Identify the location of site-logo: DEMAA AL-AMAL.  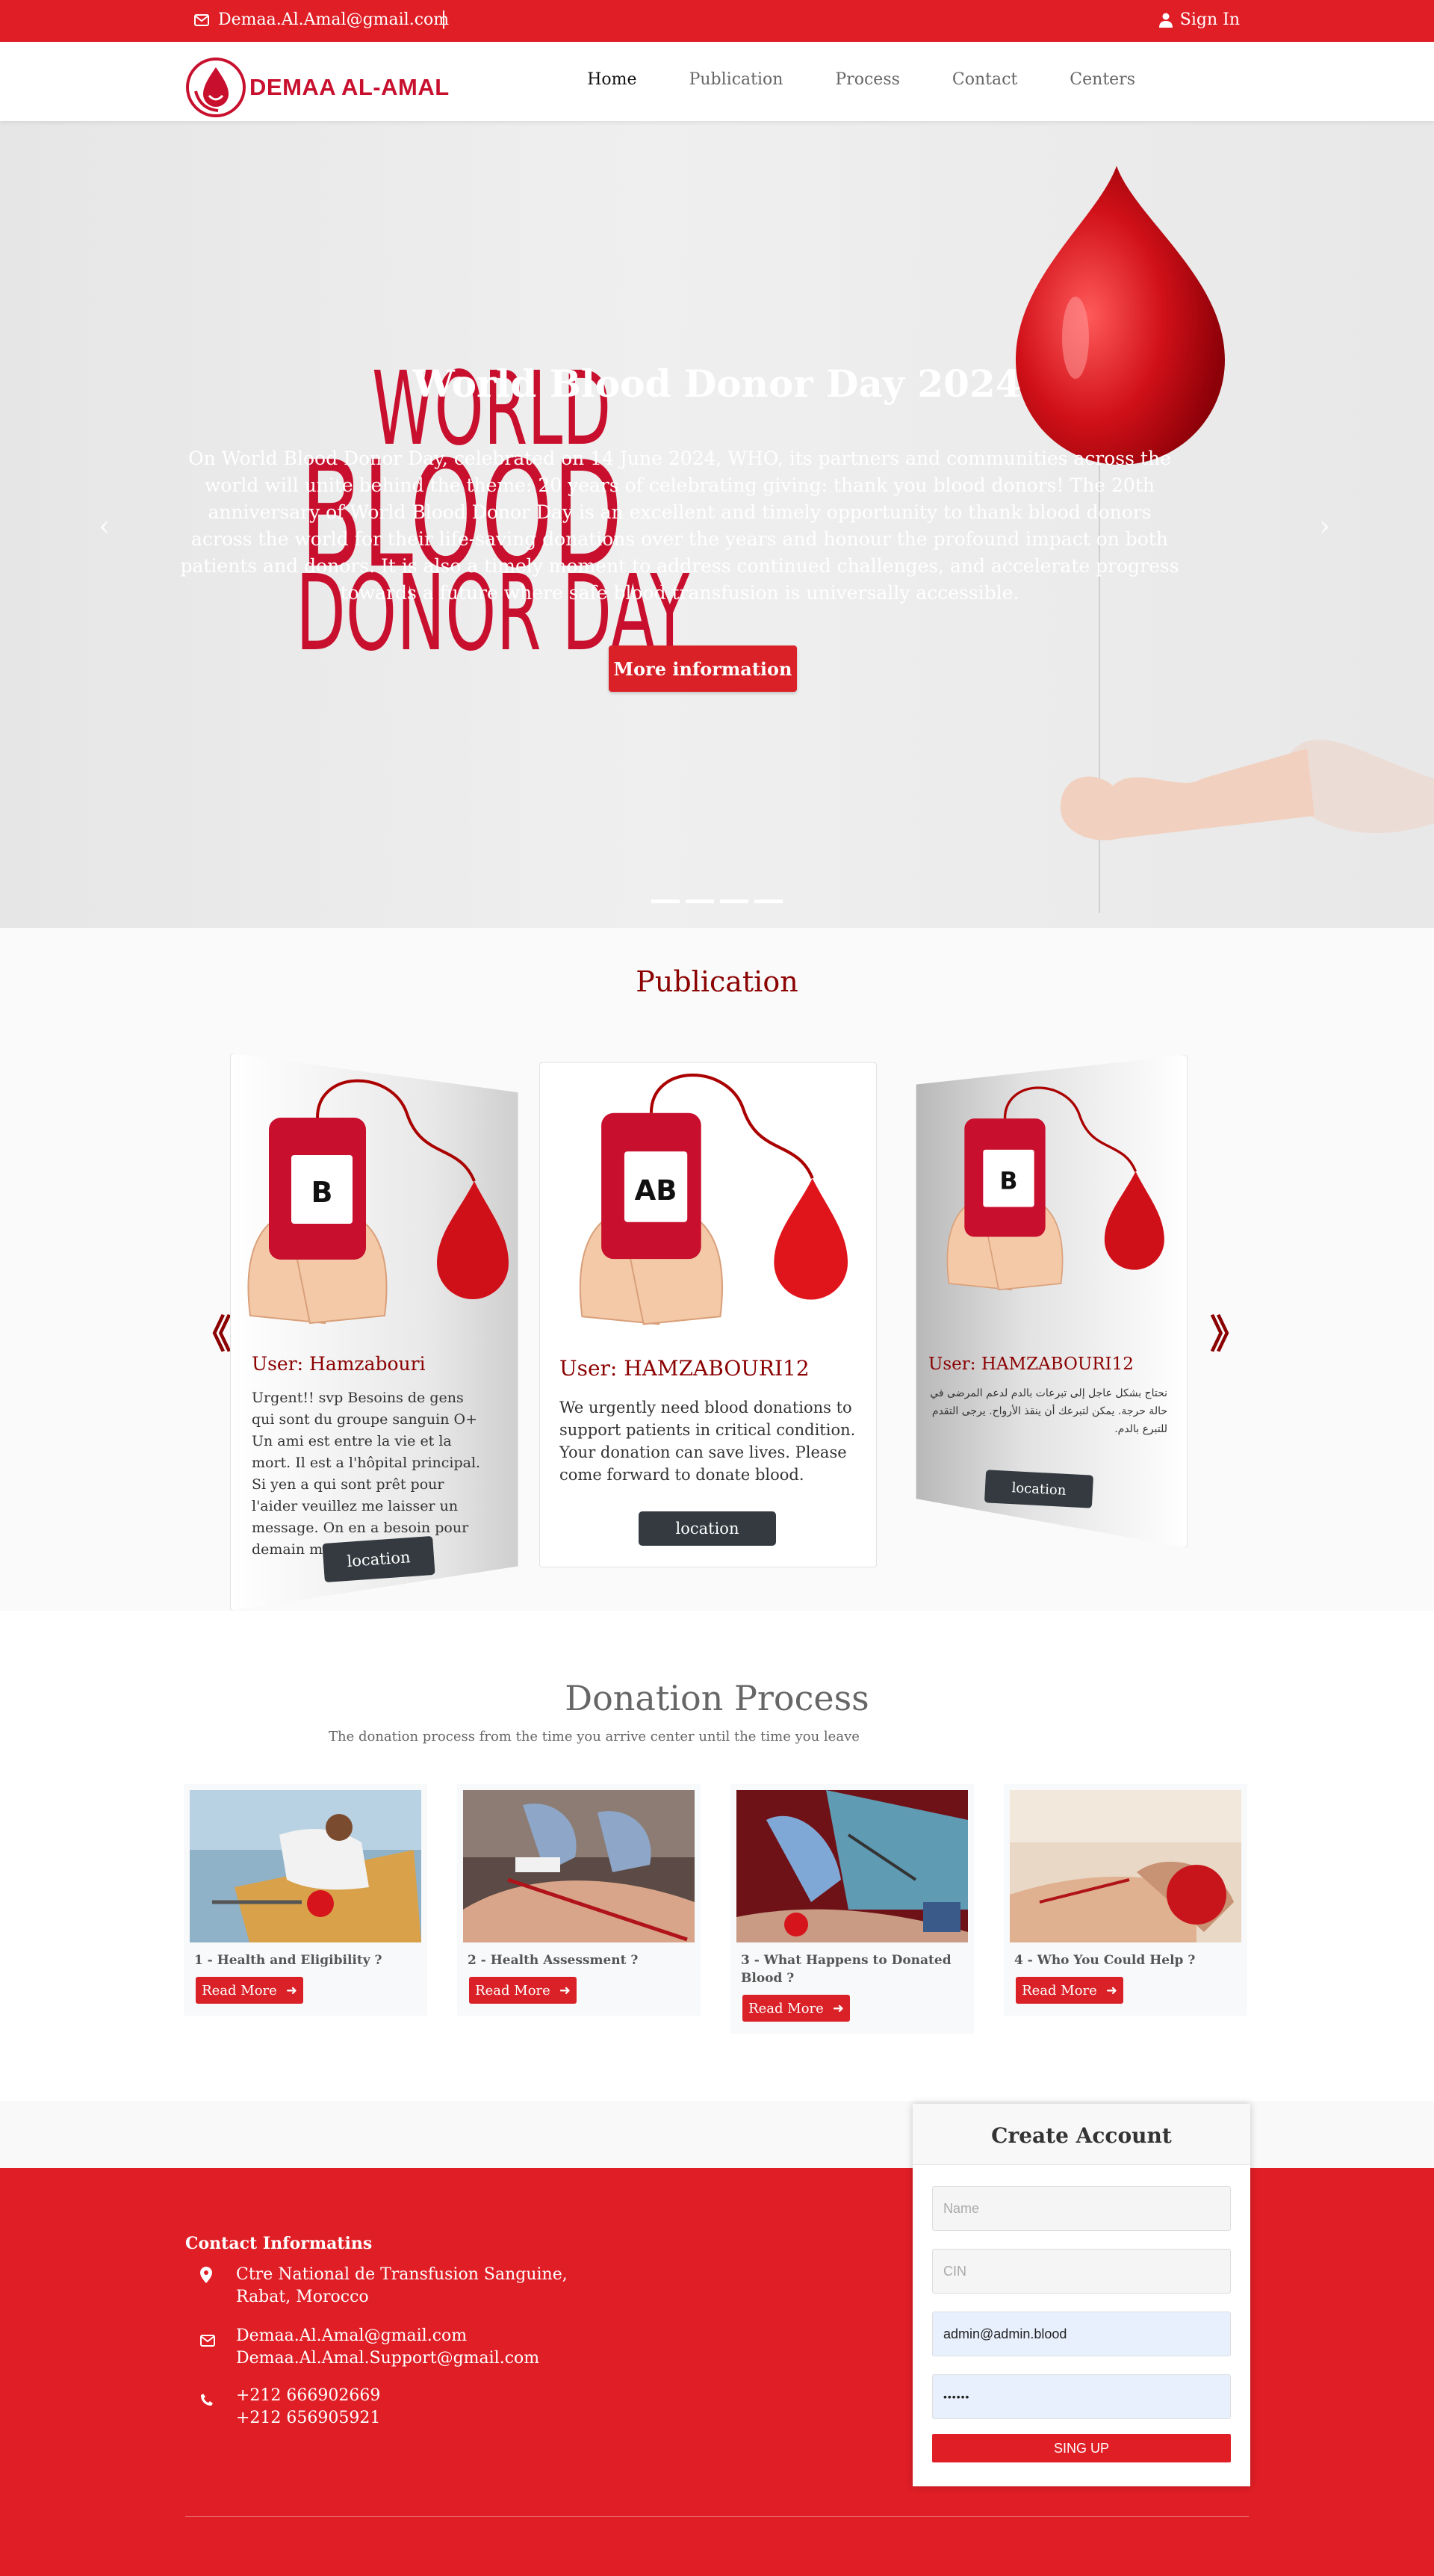
(317, 87).